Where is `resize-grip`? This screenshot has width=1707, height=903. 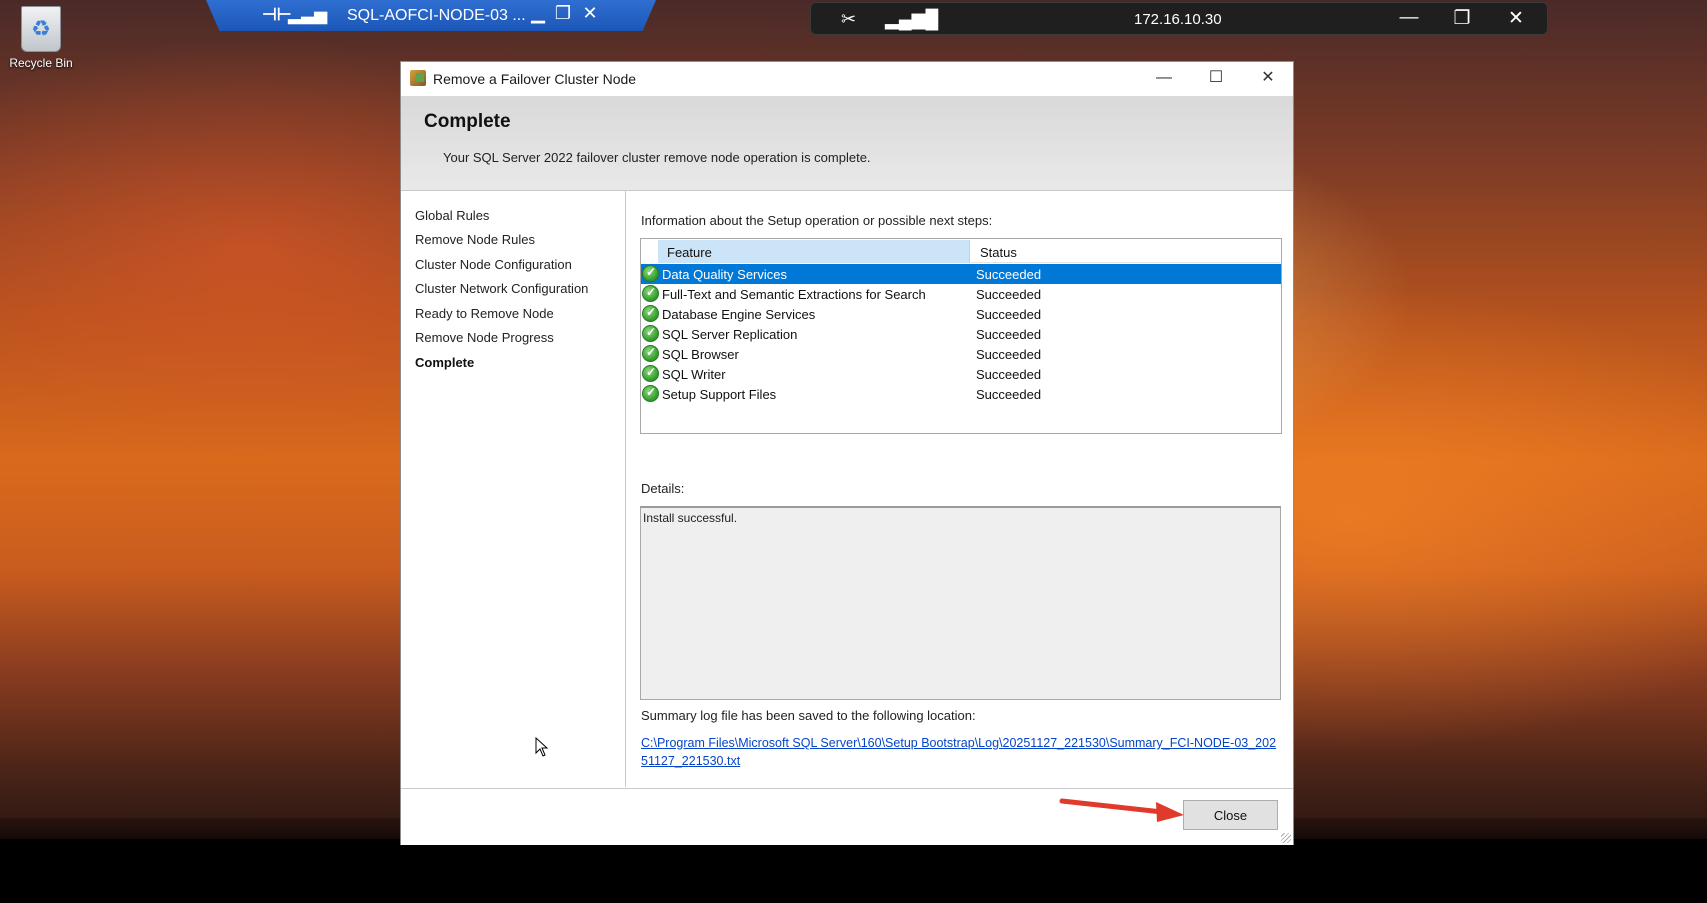 resize-grip is located at coordinates (1286, 838).